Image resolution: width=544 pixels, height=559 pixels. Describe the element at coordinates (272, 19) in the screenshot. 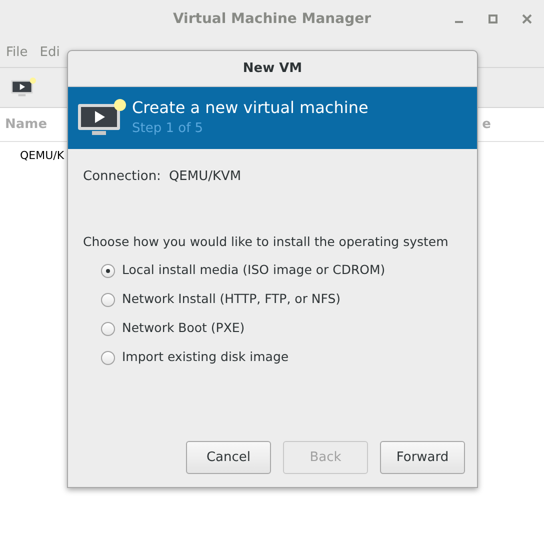

I see `window-title: Virtual Machine Manager` at that location.